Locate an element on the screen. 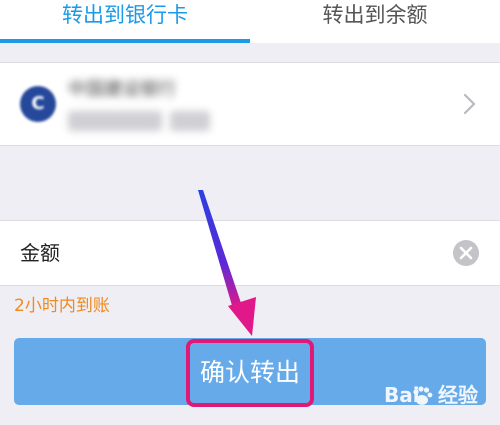 Image resolution: width=500 pixels, height=425 pixels. paw-icon is located at coordinates (423, 395).